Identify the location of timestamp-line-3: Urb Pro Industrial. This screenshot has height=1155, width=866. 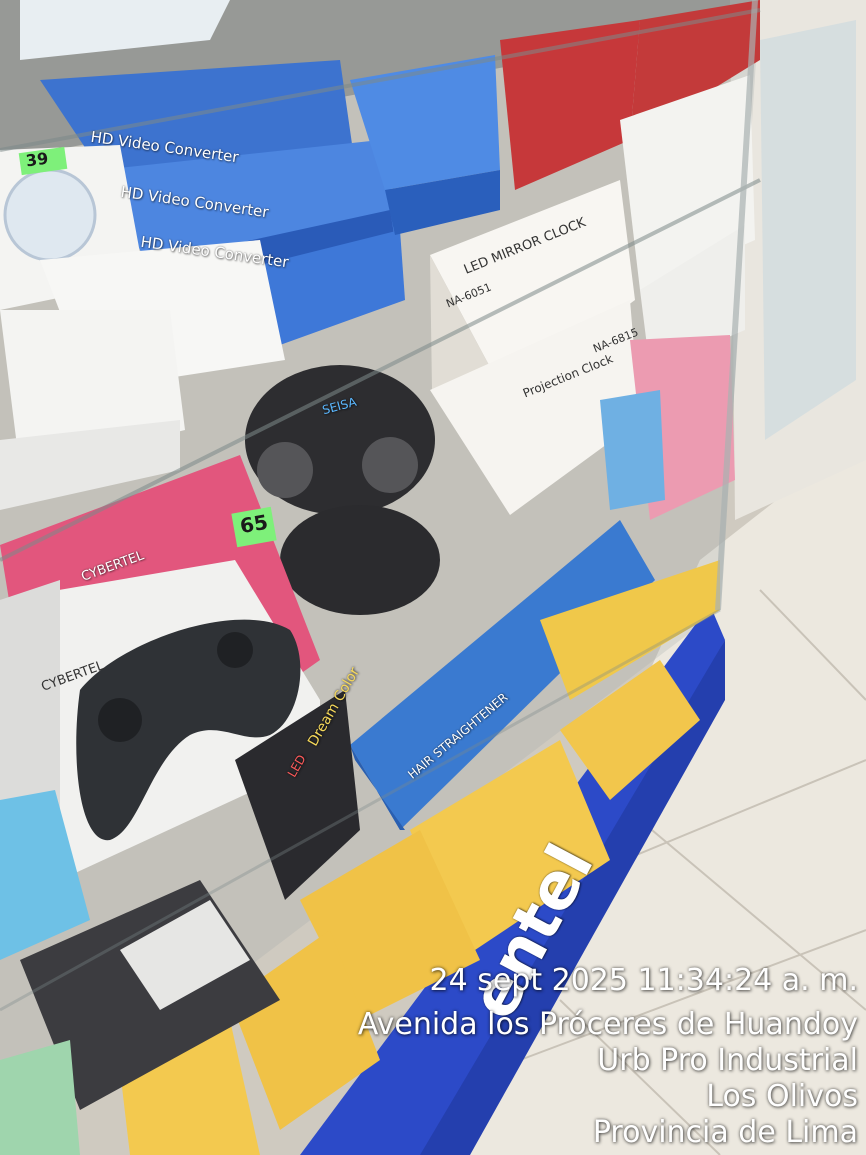
(727, 1060).